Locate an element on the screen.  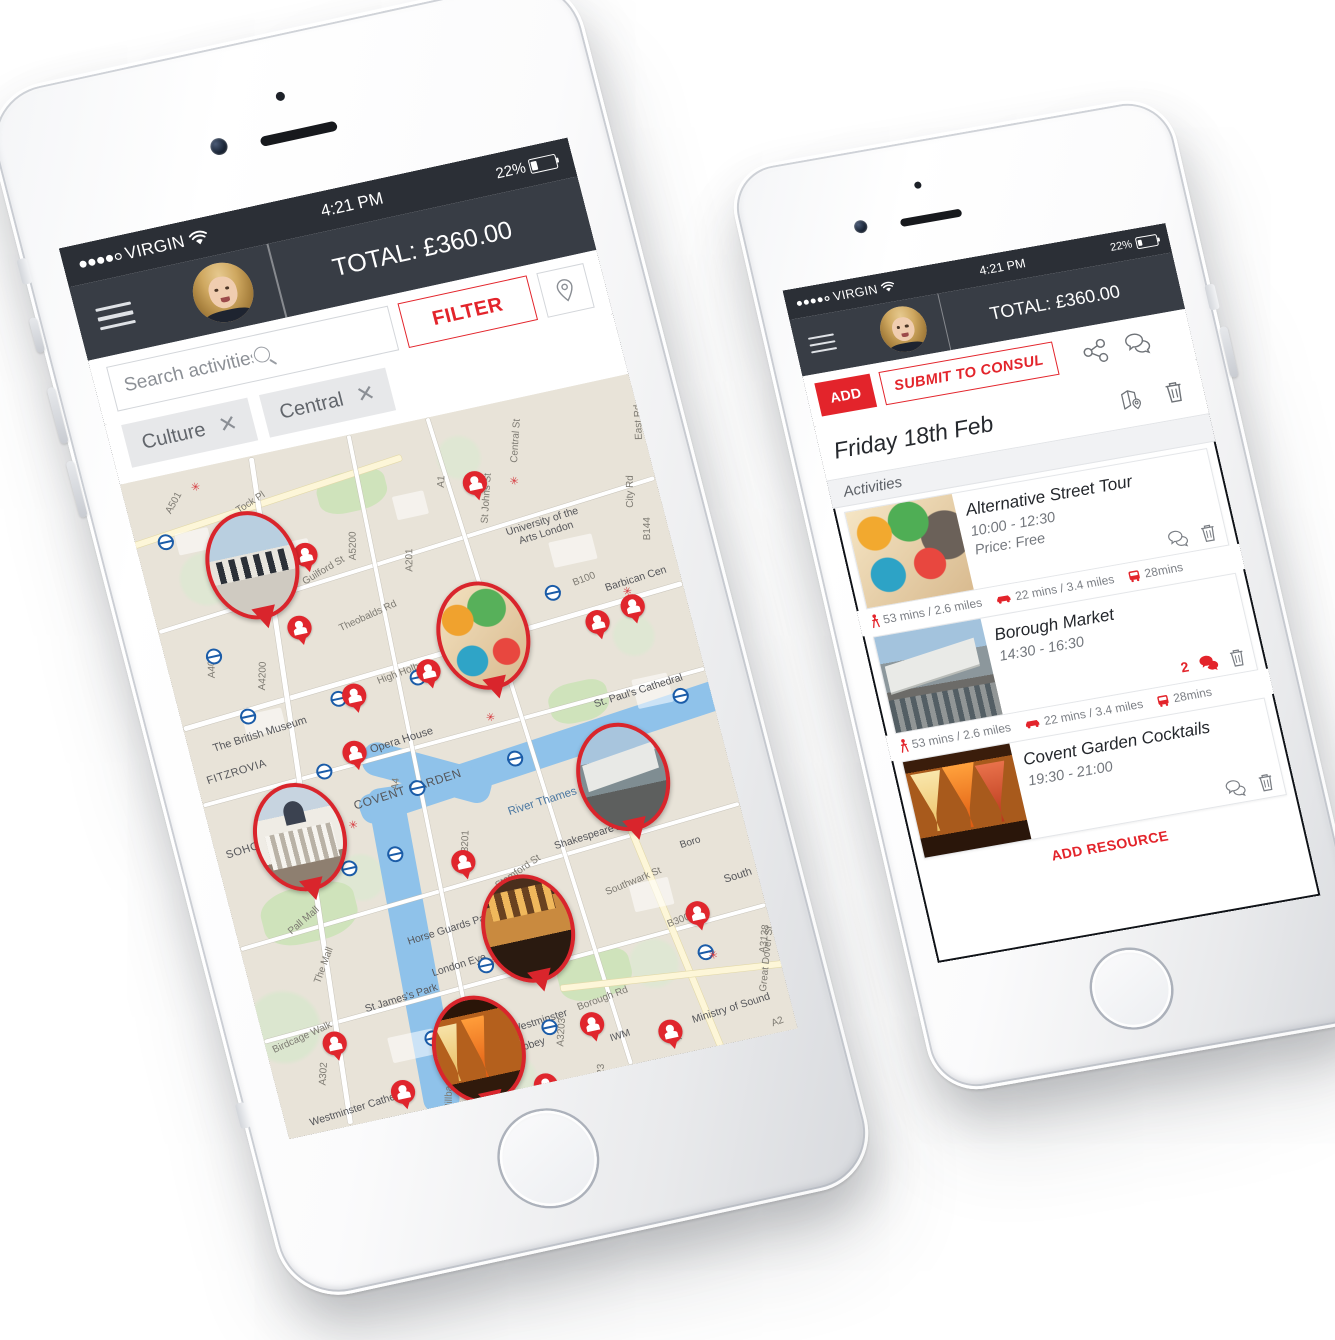
delete-day-button is located at coordinates (1174, 391).